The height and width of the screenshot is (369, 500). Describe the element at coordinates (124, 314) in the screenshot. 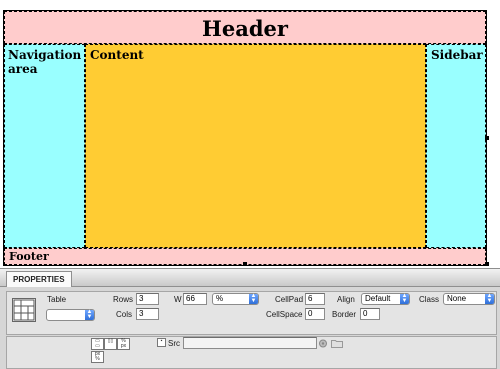

I see `cols-label: Cols` at that location.